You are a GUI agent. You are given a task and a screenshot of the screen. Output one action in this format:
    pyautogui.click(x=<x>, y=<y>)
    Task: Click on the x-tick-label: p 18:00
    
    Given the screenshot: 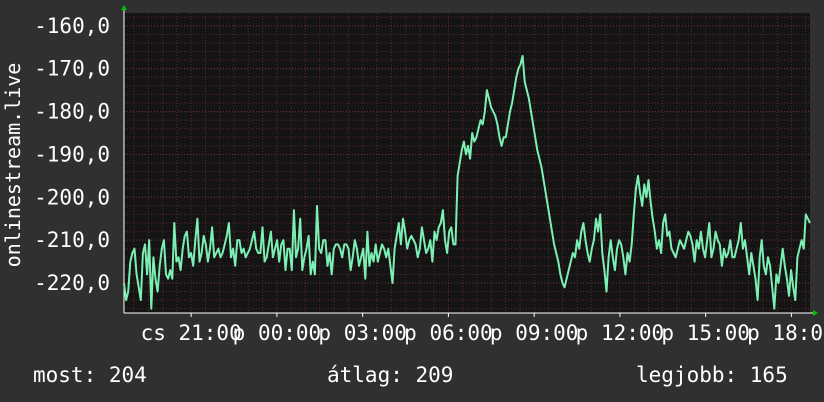 What is the action you would take?
    pyautogui.click(x=785, y=333)
    